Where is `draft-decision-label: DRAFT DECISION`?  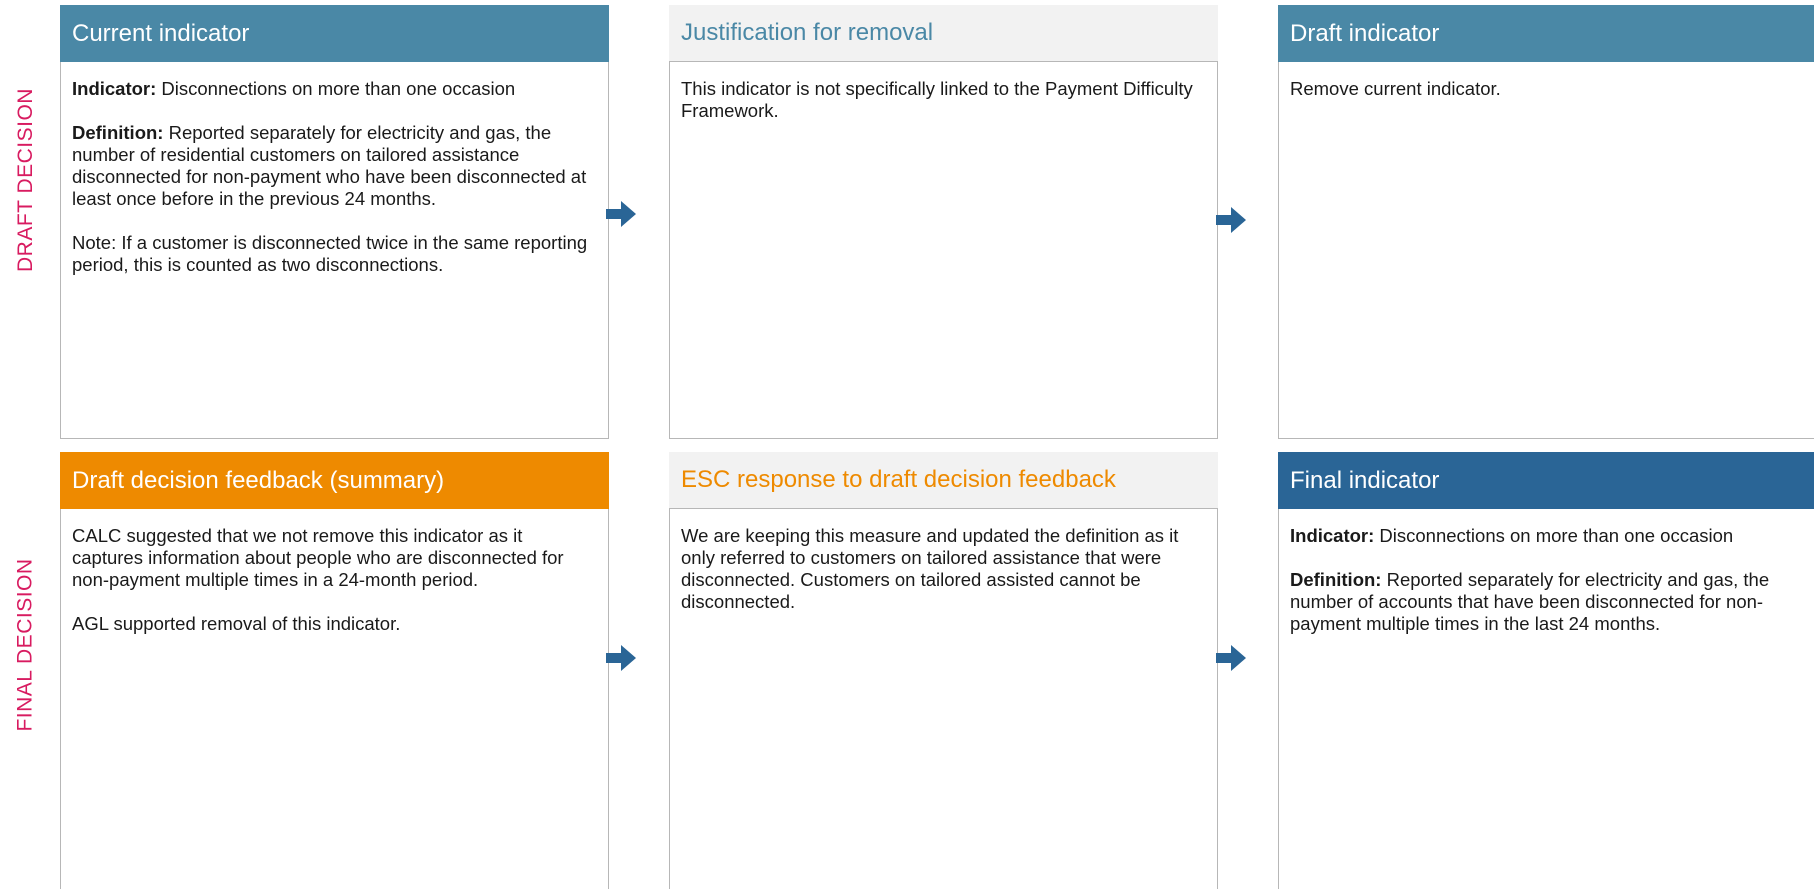
draft-decision-label: DRAFT DECISION is located at coordinates (25, 180).